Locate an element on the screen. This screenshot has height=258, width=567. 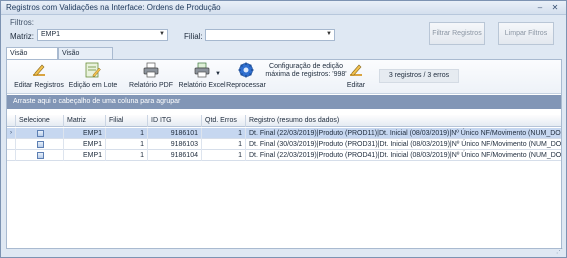
column-header-filial: Filial is located at coordinates (126, 121).